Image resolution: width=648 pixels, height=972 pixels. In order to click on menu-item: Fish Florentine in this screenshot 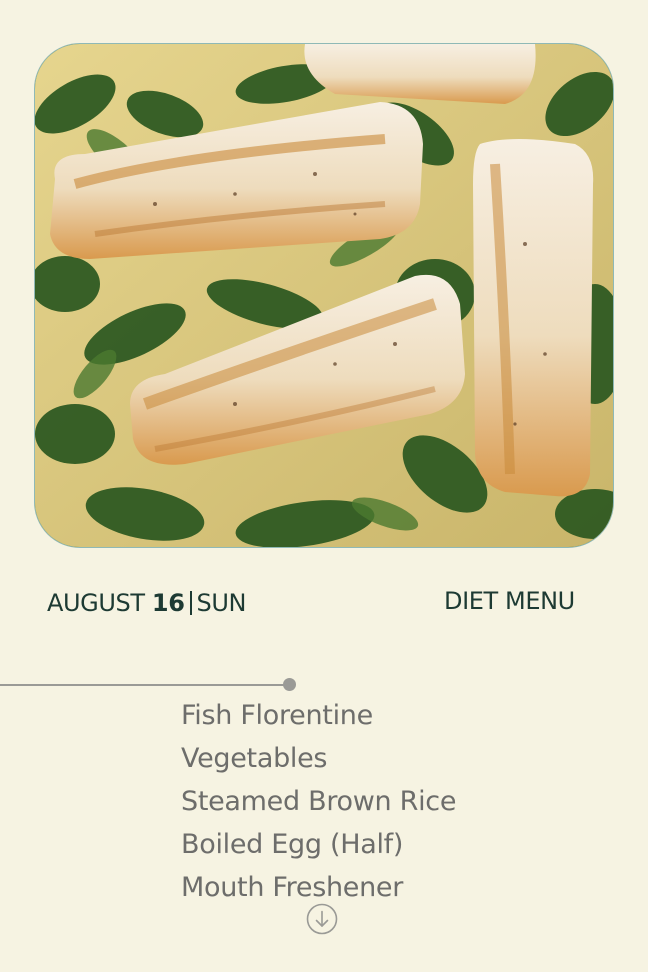, I will do `click(277, 715)`.